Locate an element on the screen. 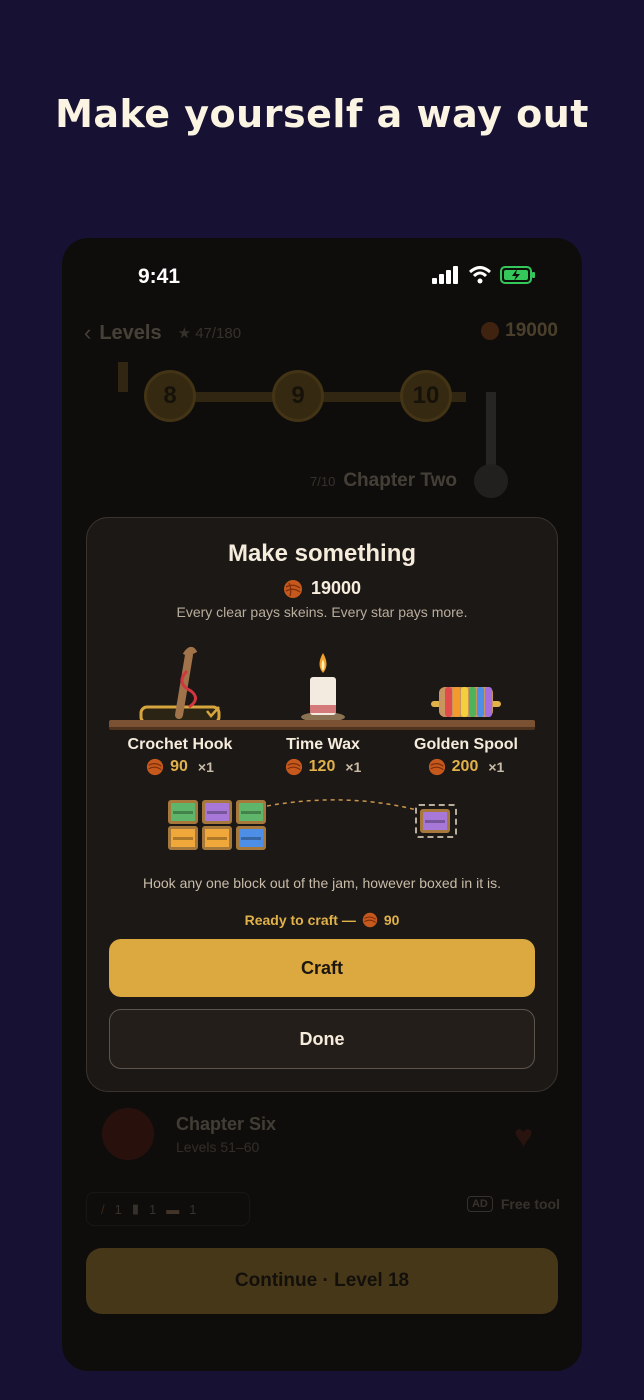 Image resolution: width=644 pixels, height=1400 pixels. headline: Make yourself a way out is located at coordinates (322, 114).